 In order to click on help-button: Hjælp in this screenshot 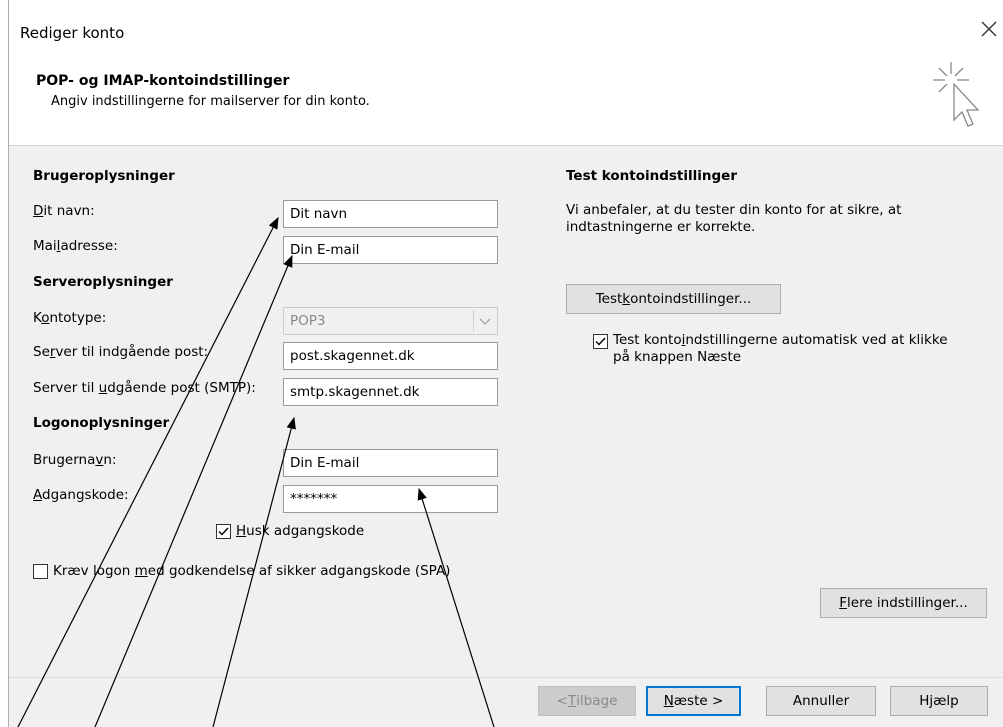, I will do `click(939, 701)`.